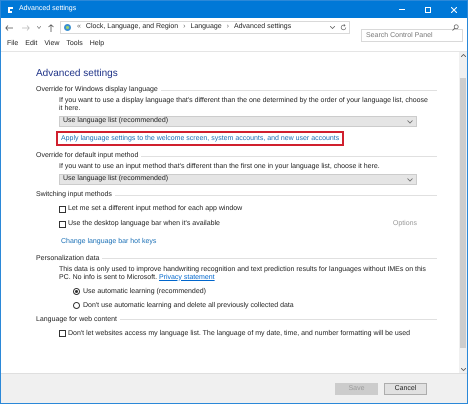 The width and height of the screenshot is (468, 404). I want to click on up-arrow-icon, so click(51, 28).